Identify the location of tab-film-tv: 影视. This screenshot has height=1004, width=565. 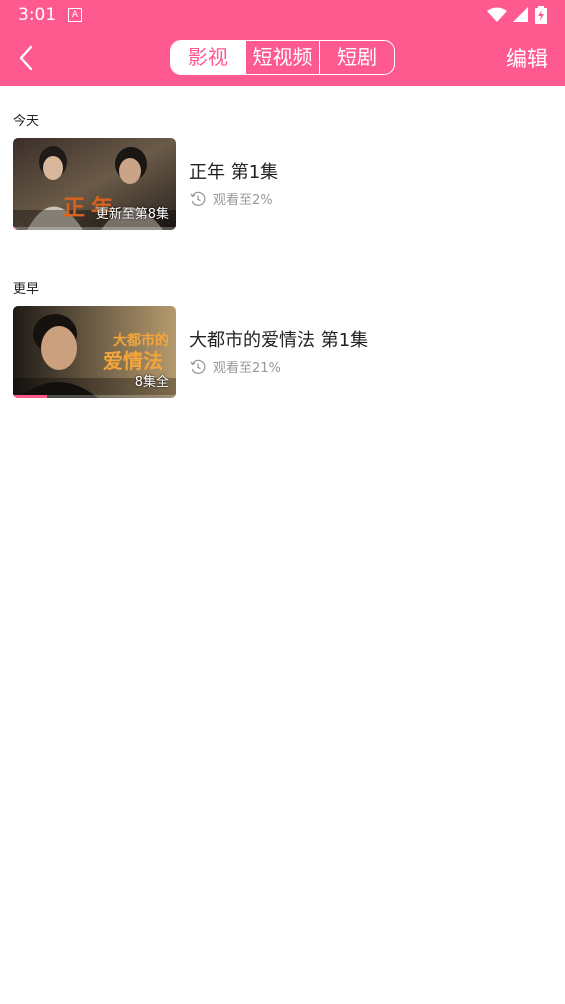
(208, 57).